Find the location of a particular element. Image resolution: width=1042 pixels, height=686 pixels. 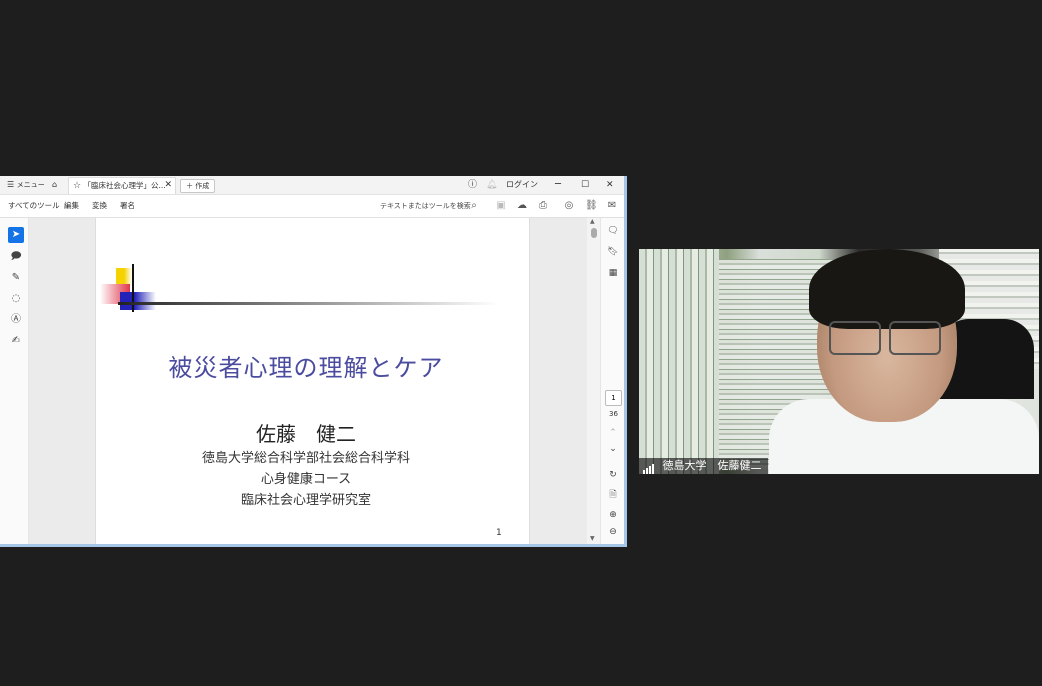

comments-panel-icon: 🗨 is located at coordinates (613, 231).